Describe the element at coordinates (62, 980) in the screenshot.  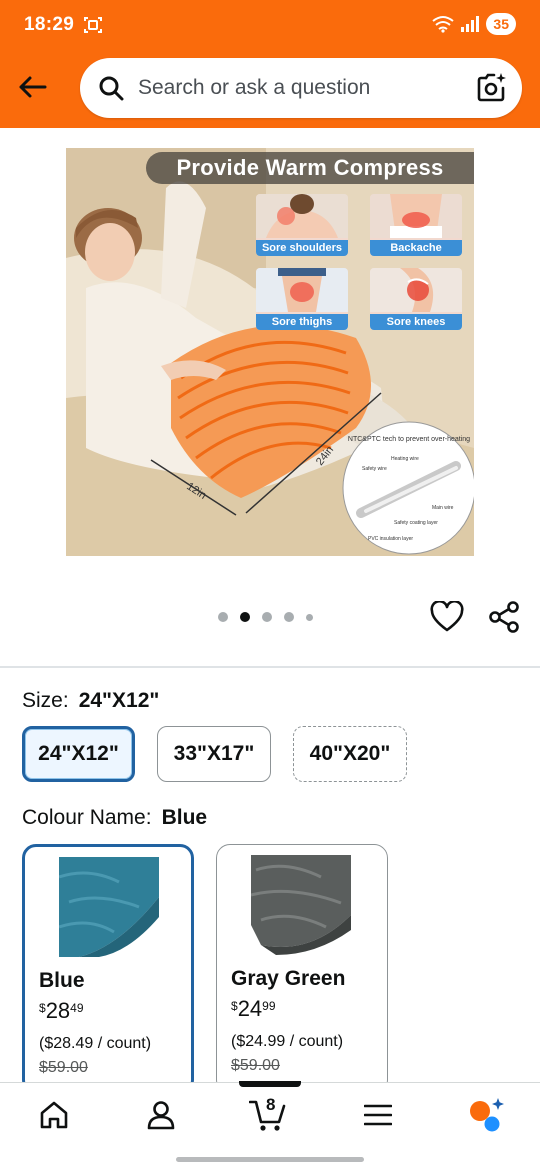
I see `colour-name: Blue` at that location.